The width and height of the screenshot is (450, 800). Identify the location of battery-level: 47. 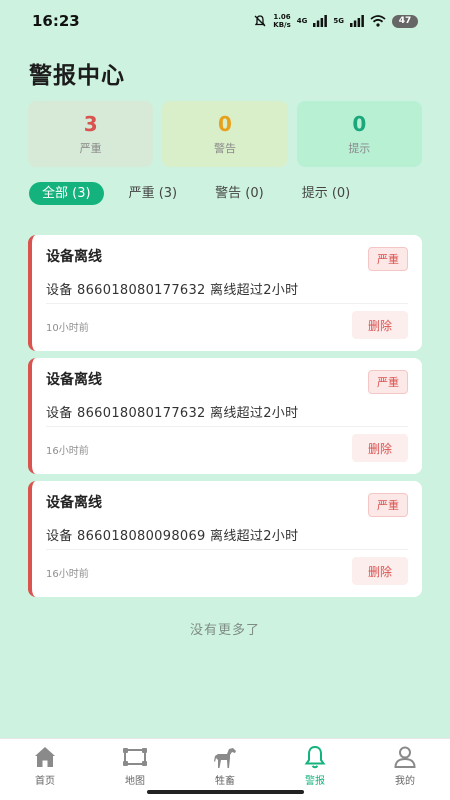
(405, 21).